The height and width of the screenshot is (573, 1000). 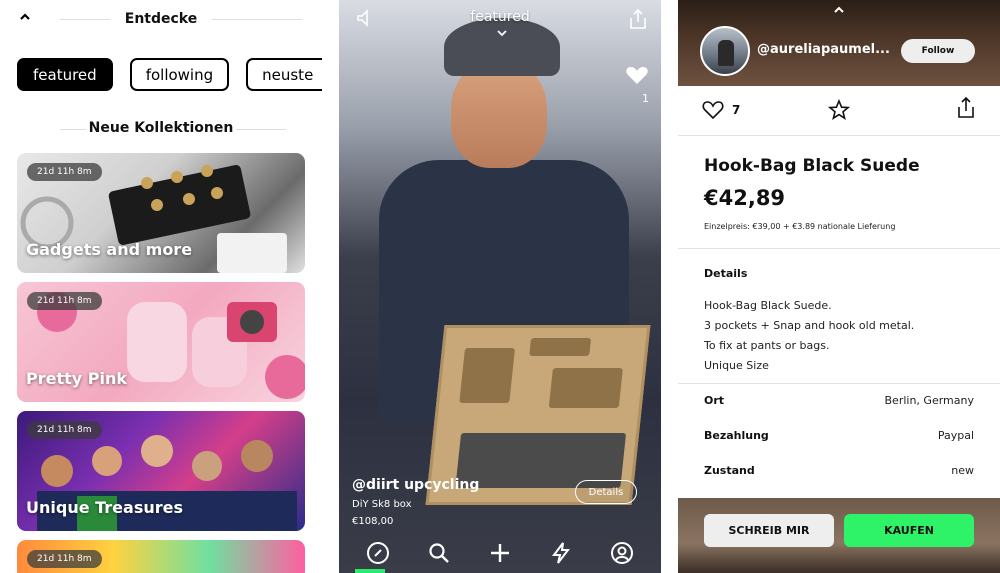 What do you see at coordinates (606, 492) in the screenshot?
I see `details-button: Details` at bounding box center [606, 492].